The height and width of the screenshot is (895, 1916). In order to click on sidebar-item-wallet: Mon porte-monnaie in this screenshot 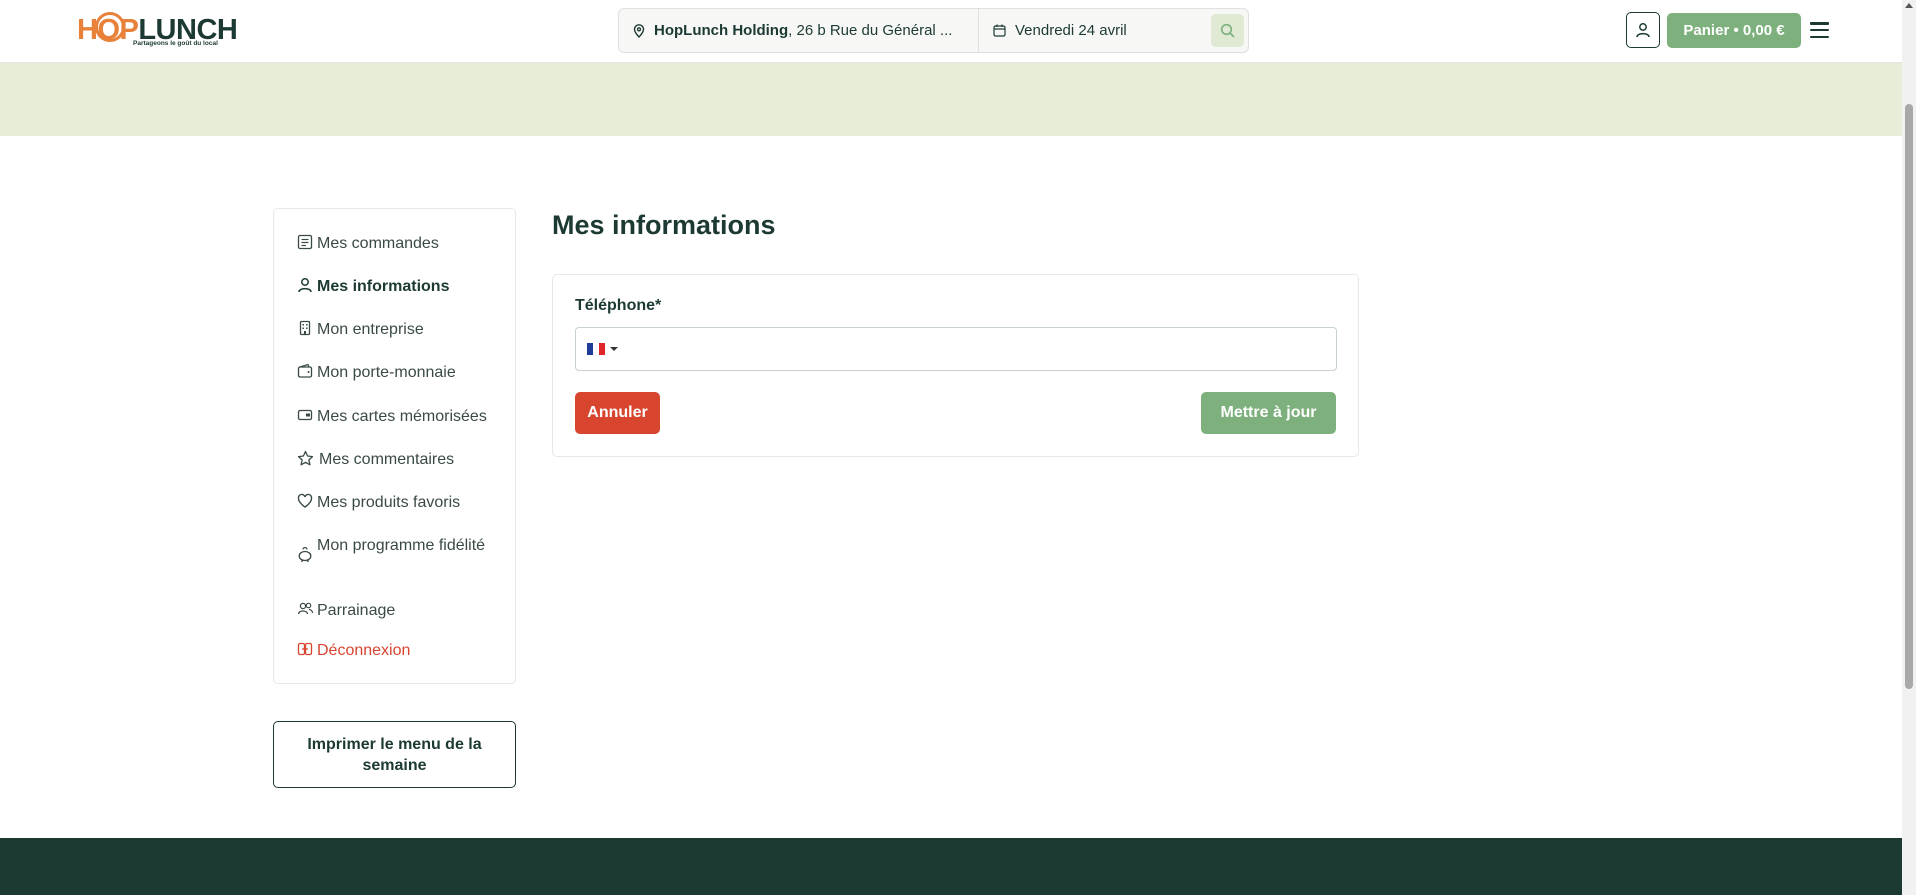, I will do `click(376, 373)`.